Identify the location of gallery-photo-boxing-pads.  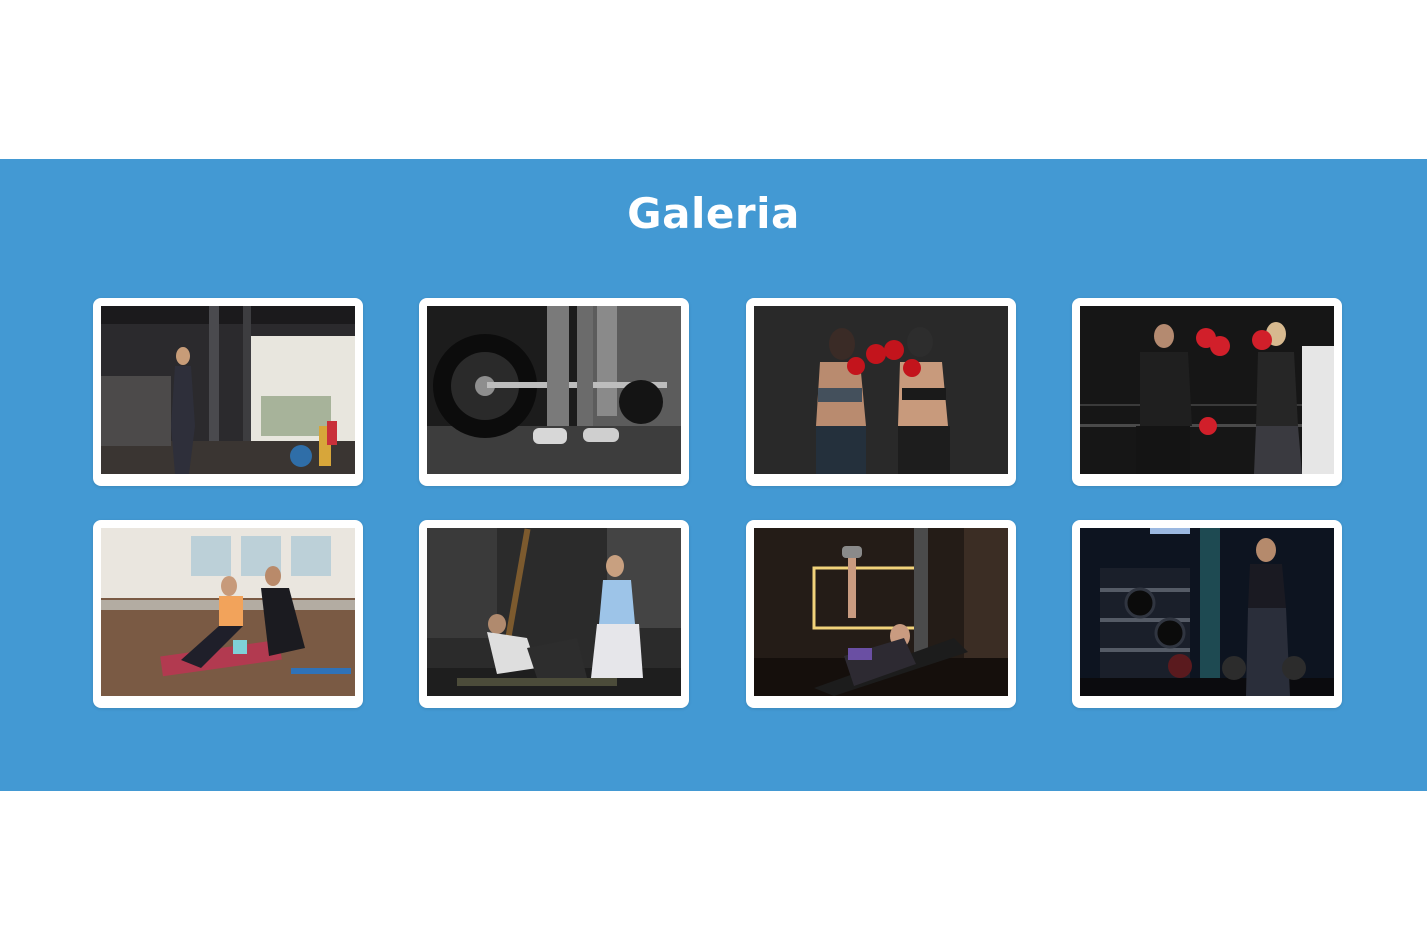
(1206, 390).